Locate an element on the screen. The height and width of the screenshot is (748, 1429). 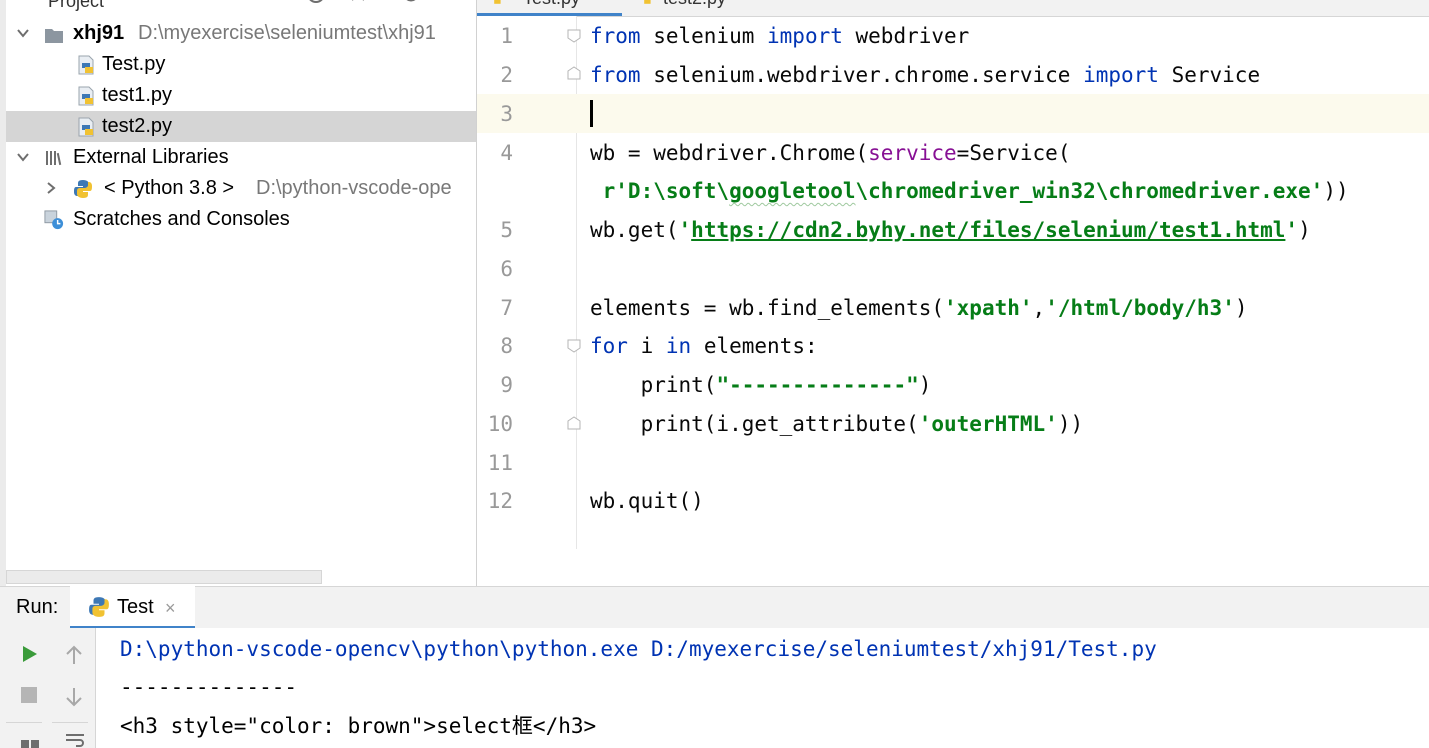
keyword: in is located at coordinates (678, 346).